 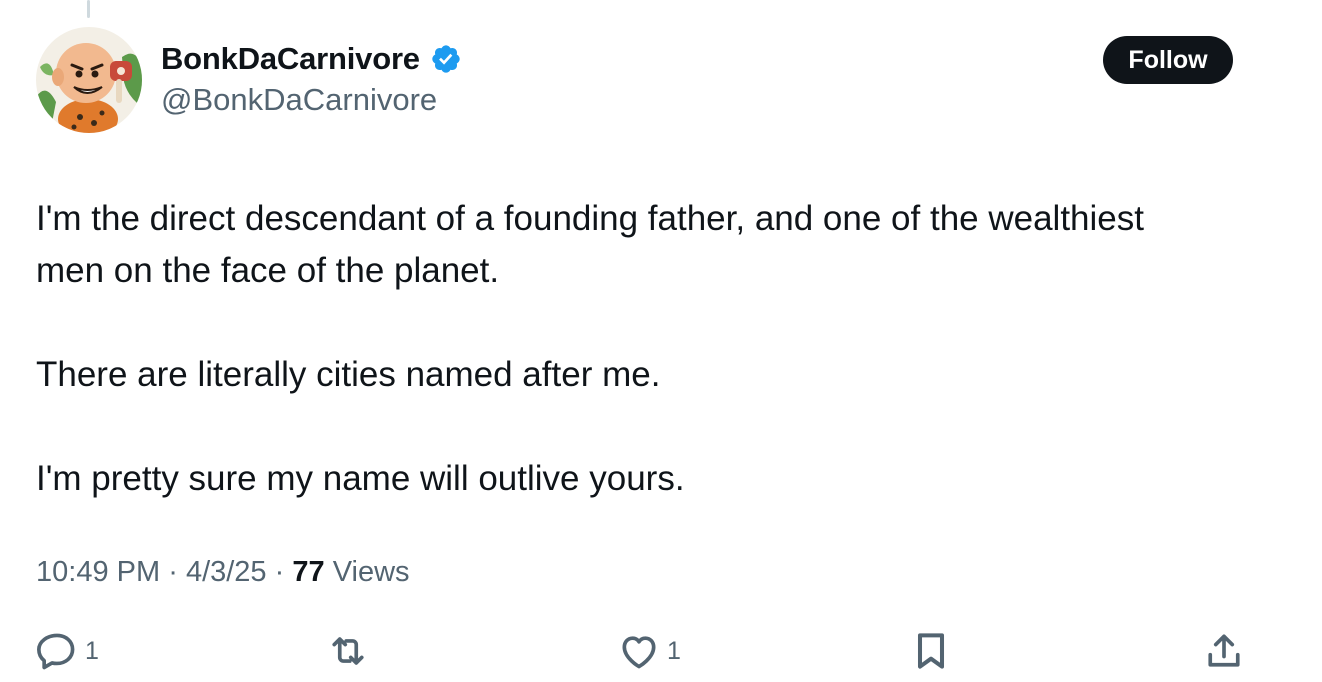 I want to click on share-button, so click(x=1224, y=651).